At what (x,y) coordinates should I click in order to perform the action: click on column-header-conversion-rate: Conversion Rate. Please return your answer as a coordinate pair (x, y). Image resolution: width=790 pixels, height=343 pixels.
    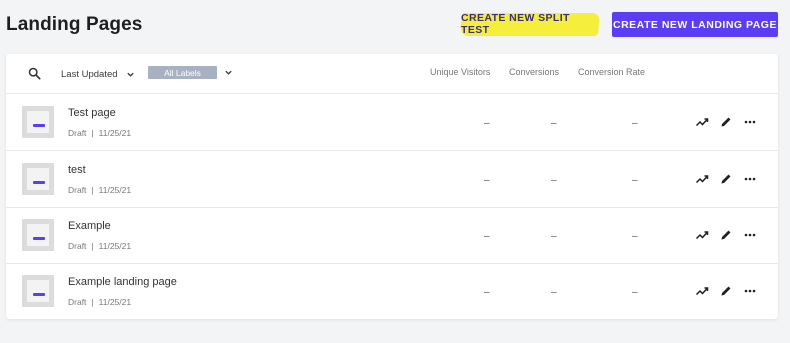
    Looking at the image, I should click on (612, 72).